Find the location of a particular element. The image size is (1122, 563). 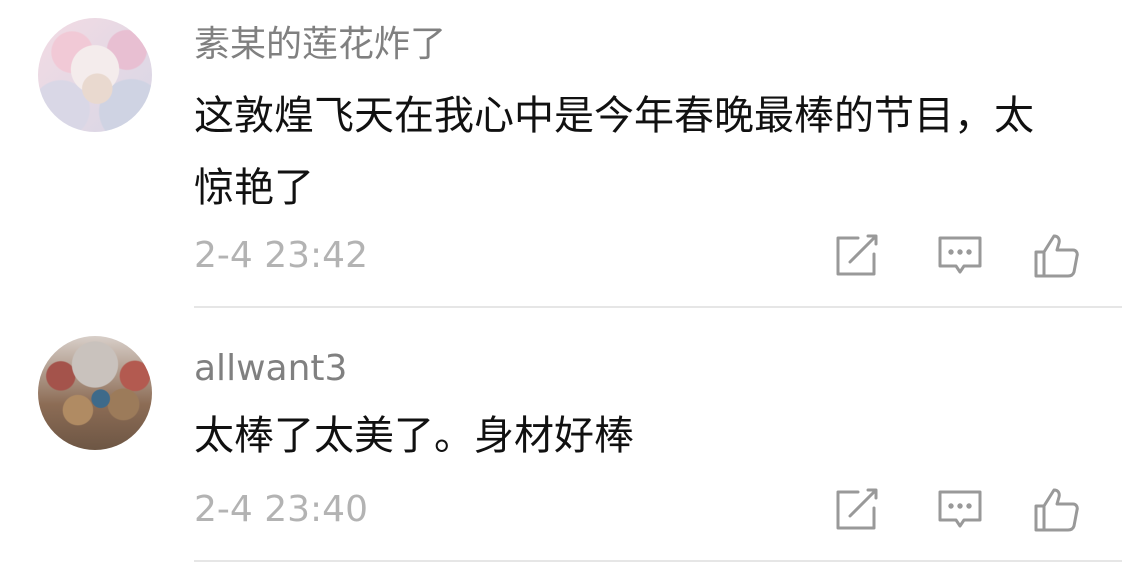

comment-text: 太棒了太美了。身材好棒 is located at coordinates (414, 436).